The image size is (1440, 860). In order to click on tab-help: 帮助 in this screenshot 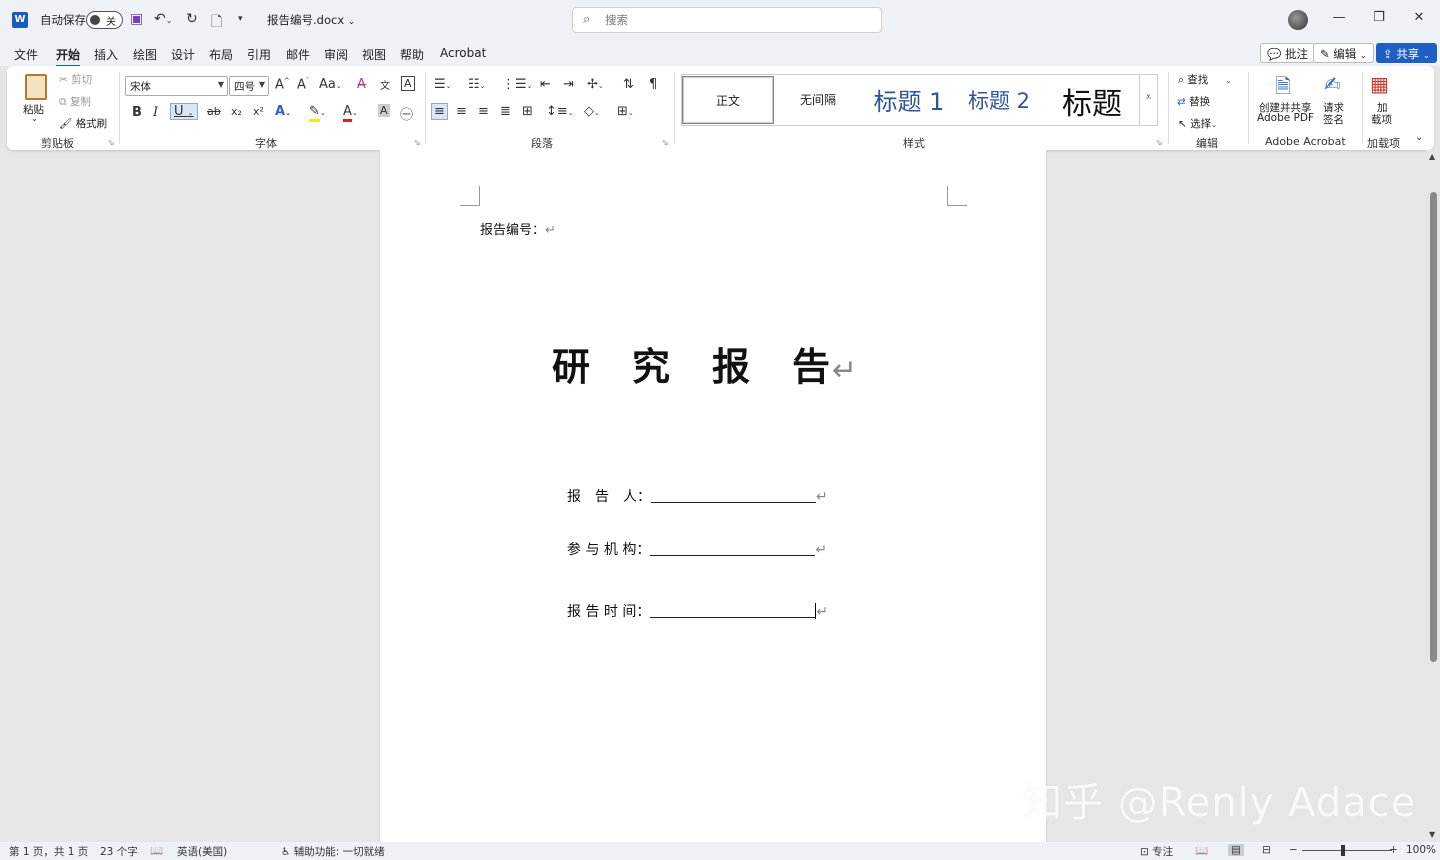, I will do `click(412, 54)`.